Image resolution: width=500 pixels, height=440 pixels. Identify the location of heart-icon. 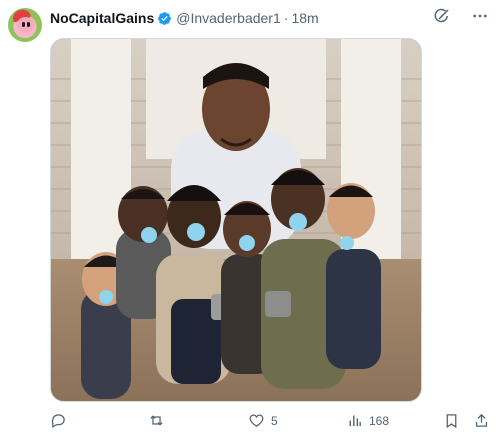
(256, 420).